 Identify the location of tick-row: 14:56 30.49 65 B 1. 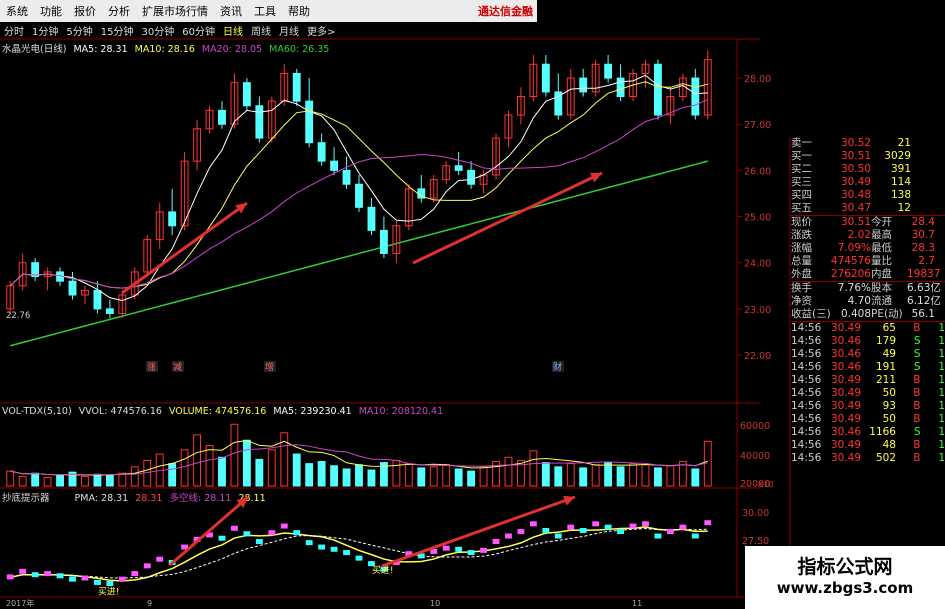
(868, 328).